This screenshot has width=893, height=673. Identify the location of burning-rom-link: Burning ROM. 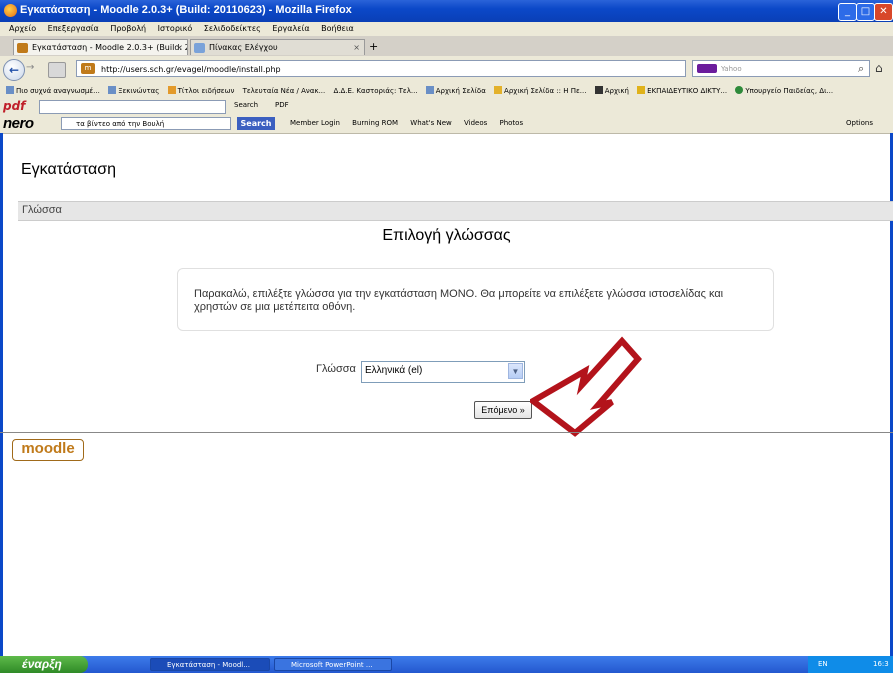
(375, 123).